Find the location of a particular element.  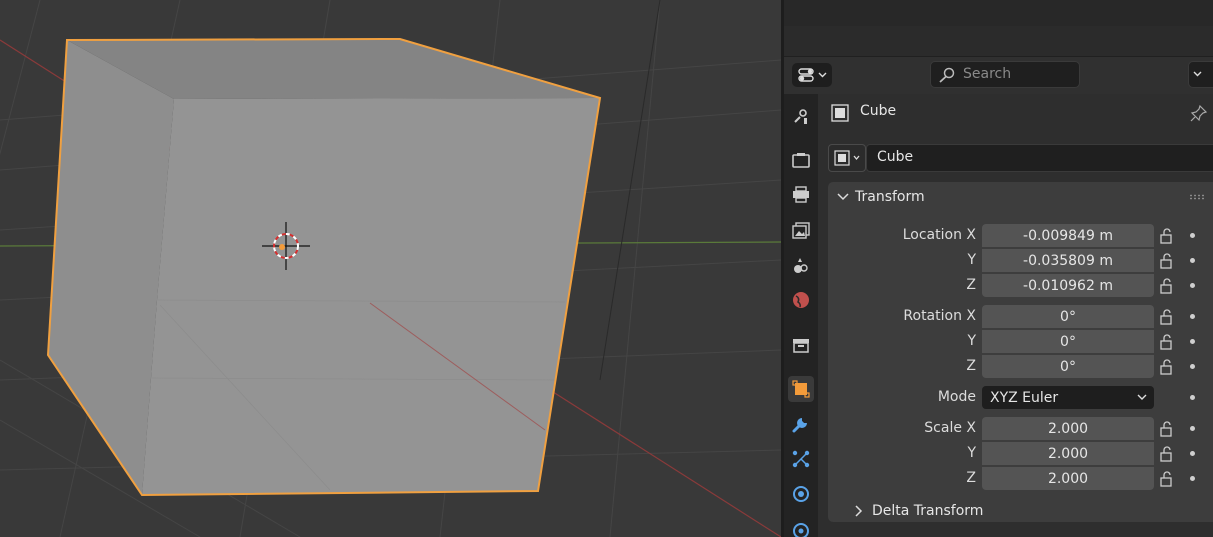

transform-title: Transform is located at coordinates (890, 197).